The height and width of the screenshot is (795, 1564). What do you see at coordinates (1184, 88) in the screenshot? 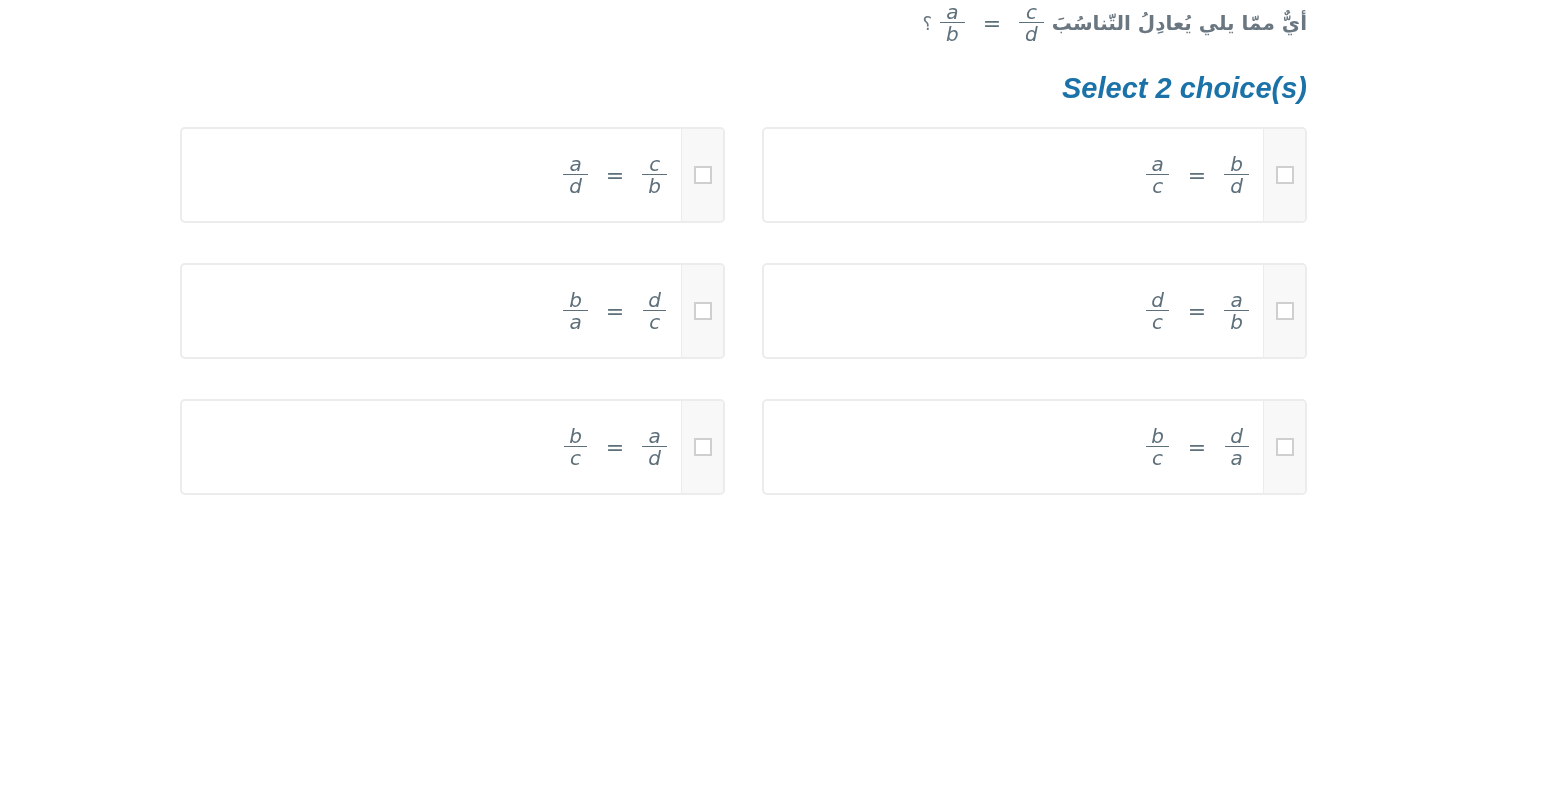
I see `instruction-text: Select 2 choice(s)` at bounding box center [1184, 88].